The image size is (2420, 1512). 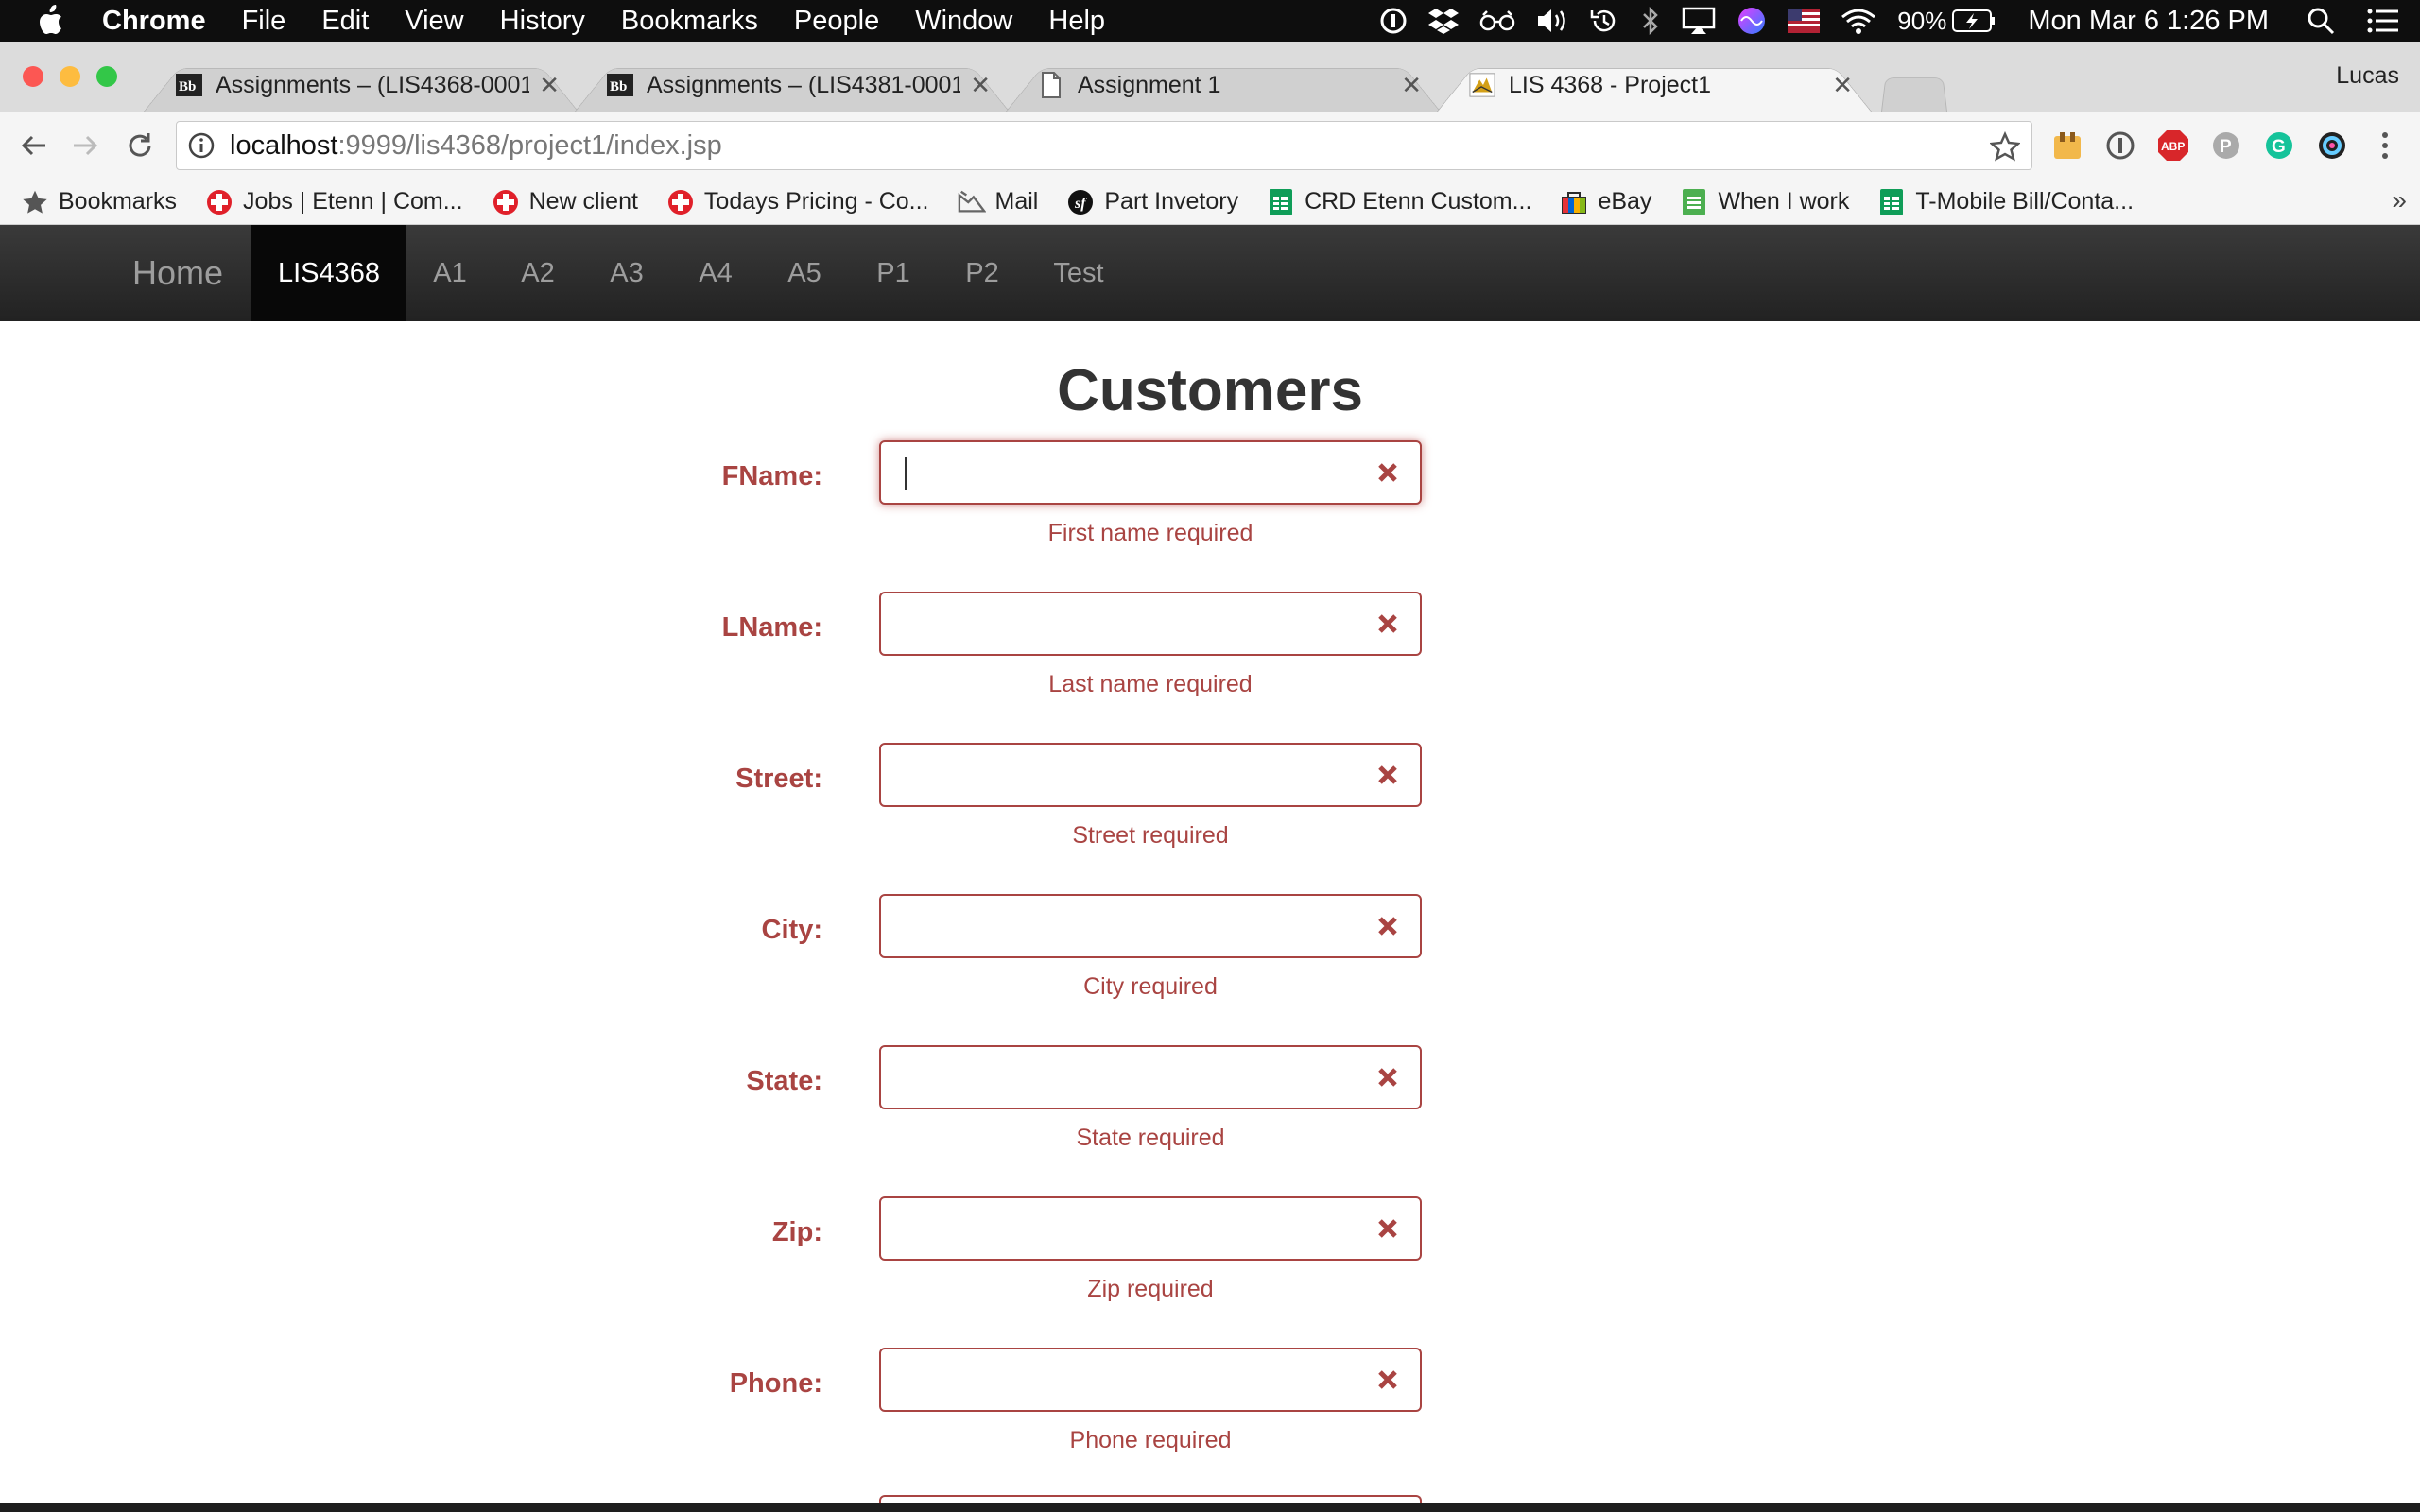 What do you see at coordinates (328, 273) in the screenshot?
I see `nav-item-lis4368: LIS4368` at bounding box center [328, 273].